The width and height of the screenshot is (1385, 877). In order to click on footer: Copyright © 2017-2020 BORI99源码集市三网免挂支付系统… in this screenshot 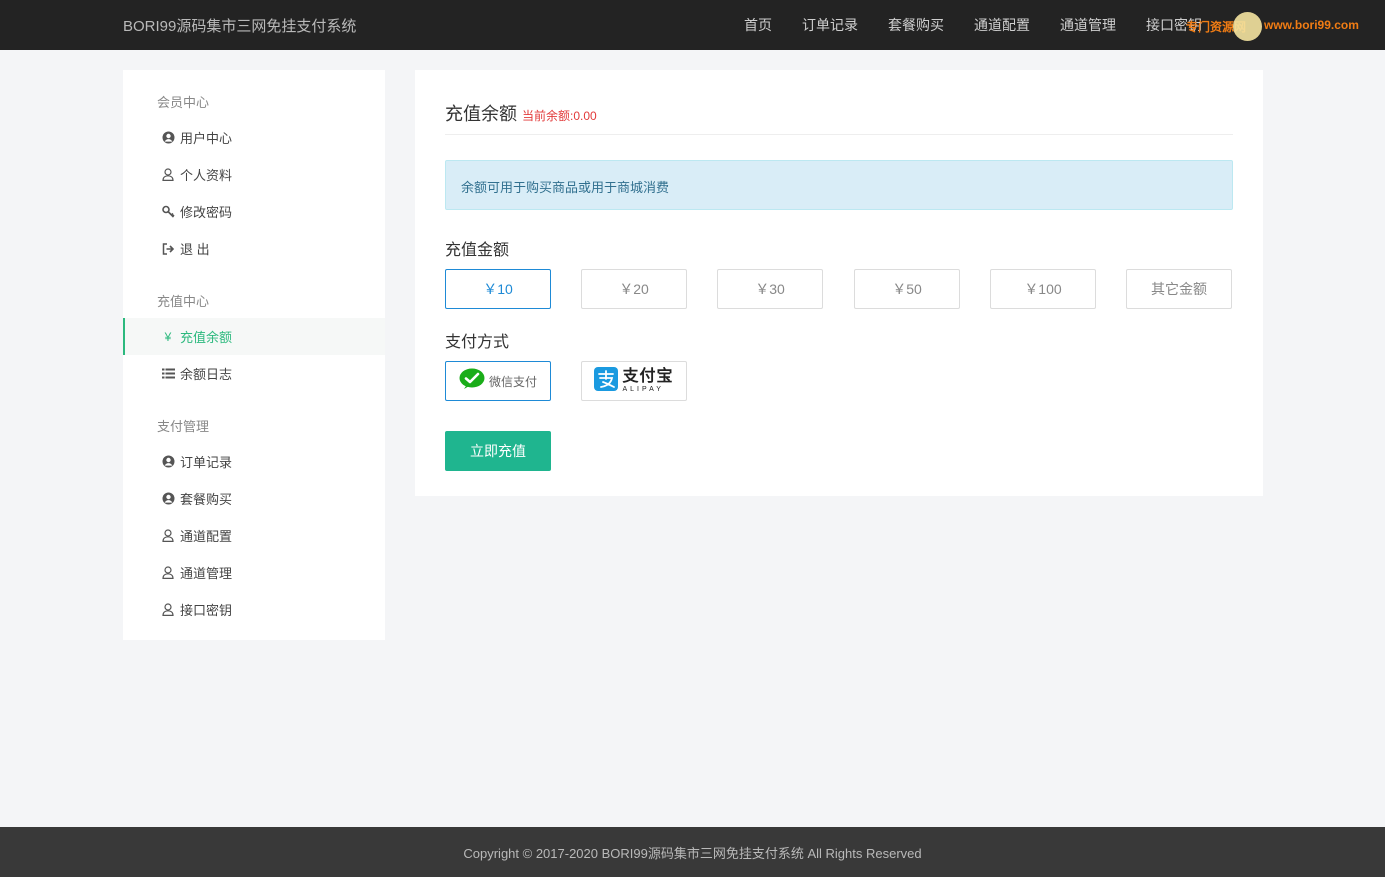, I will do `click(692, 852)`.